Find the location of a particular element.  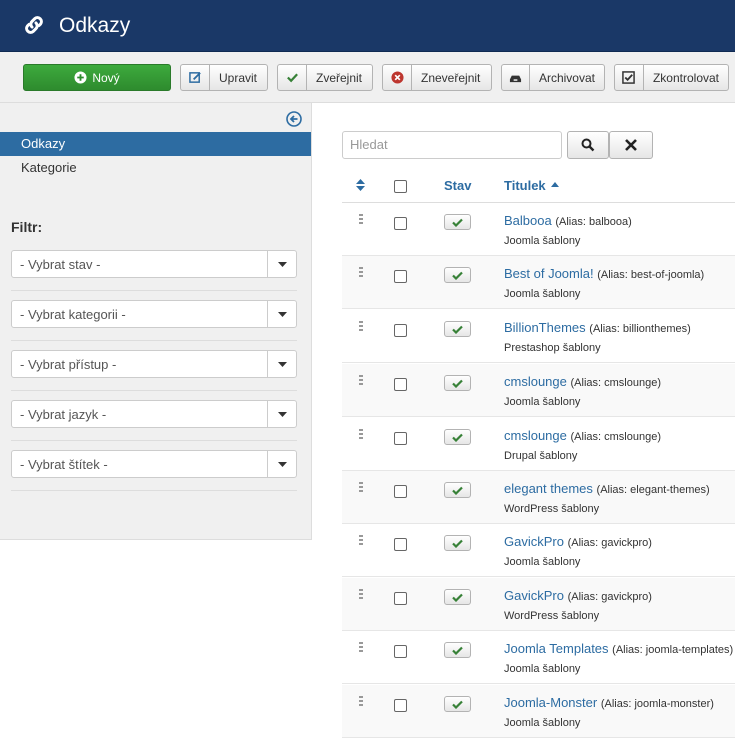

filter-language-select: - Vybrat jazyk - is located at coordinates (154, 414).